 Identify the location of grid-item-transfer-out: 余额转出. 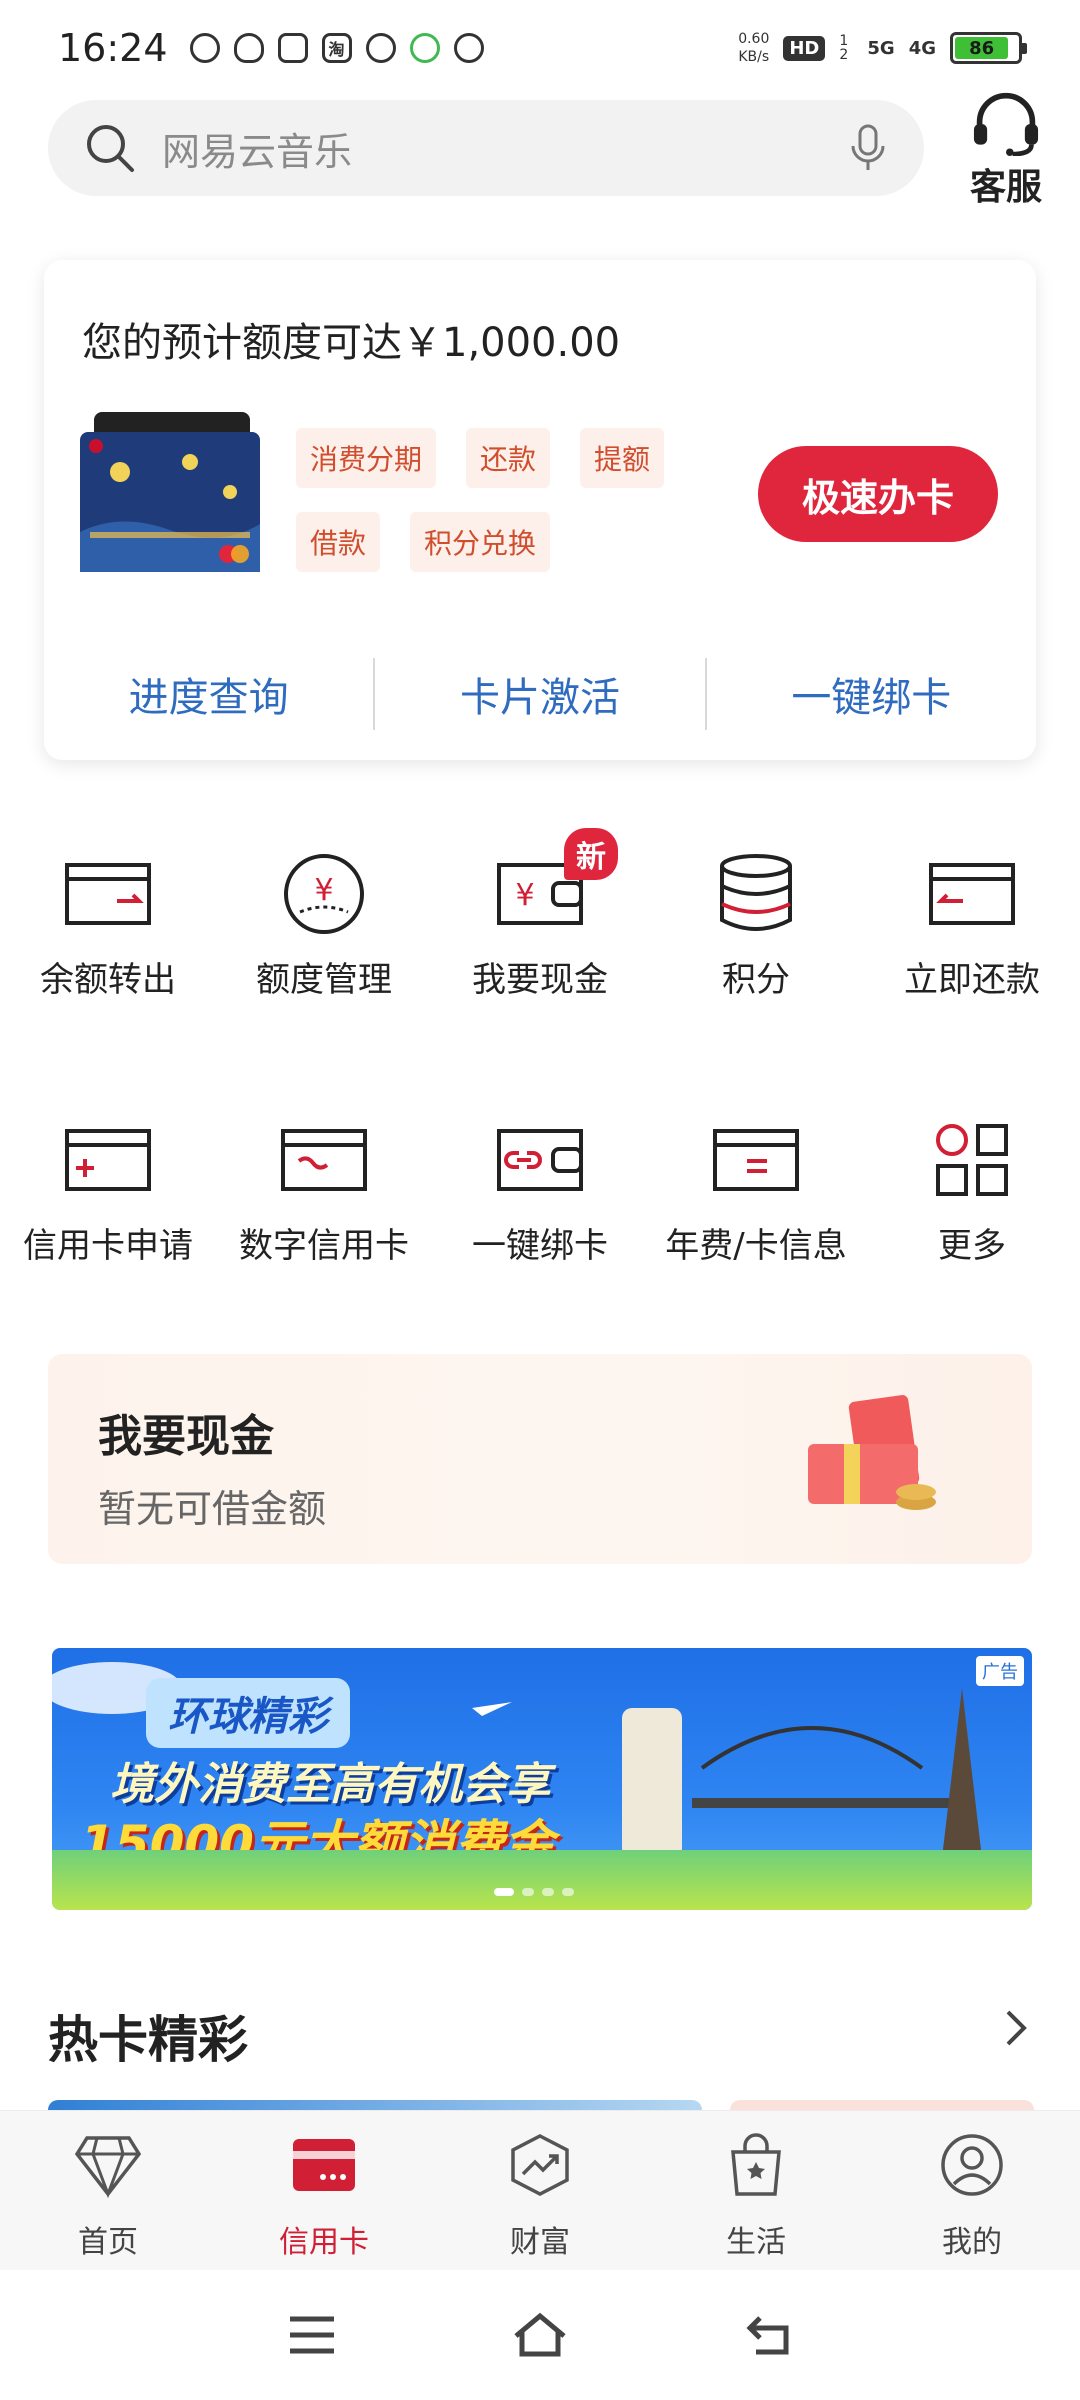
(108, 924).